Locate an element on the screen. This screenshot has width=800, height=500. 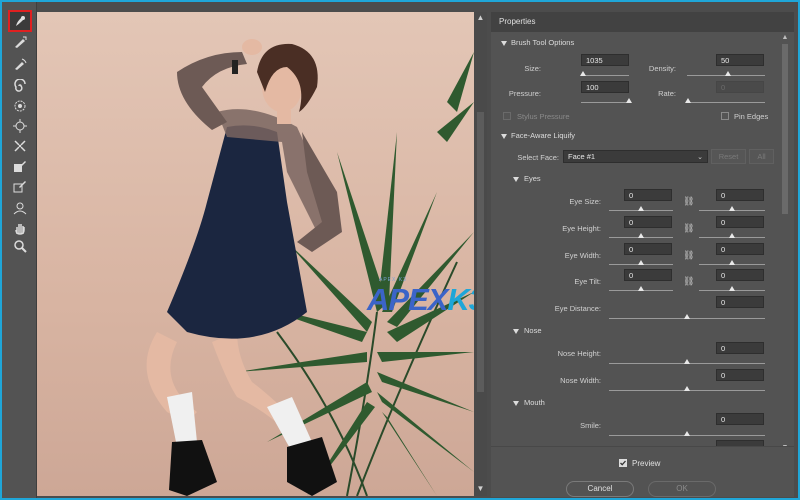
eye-tilt-left-field: 0 is located at coordinates (648, 275).